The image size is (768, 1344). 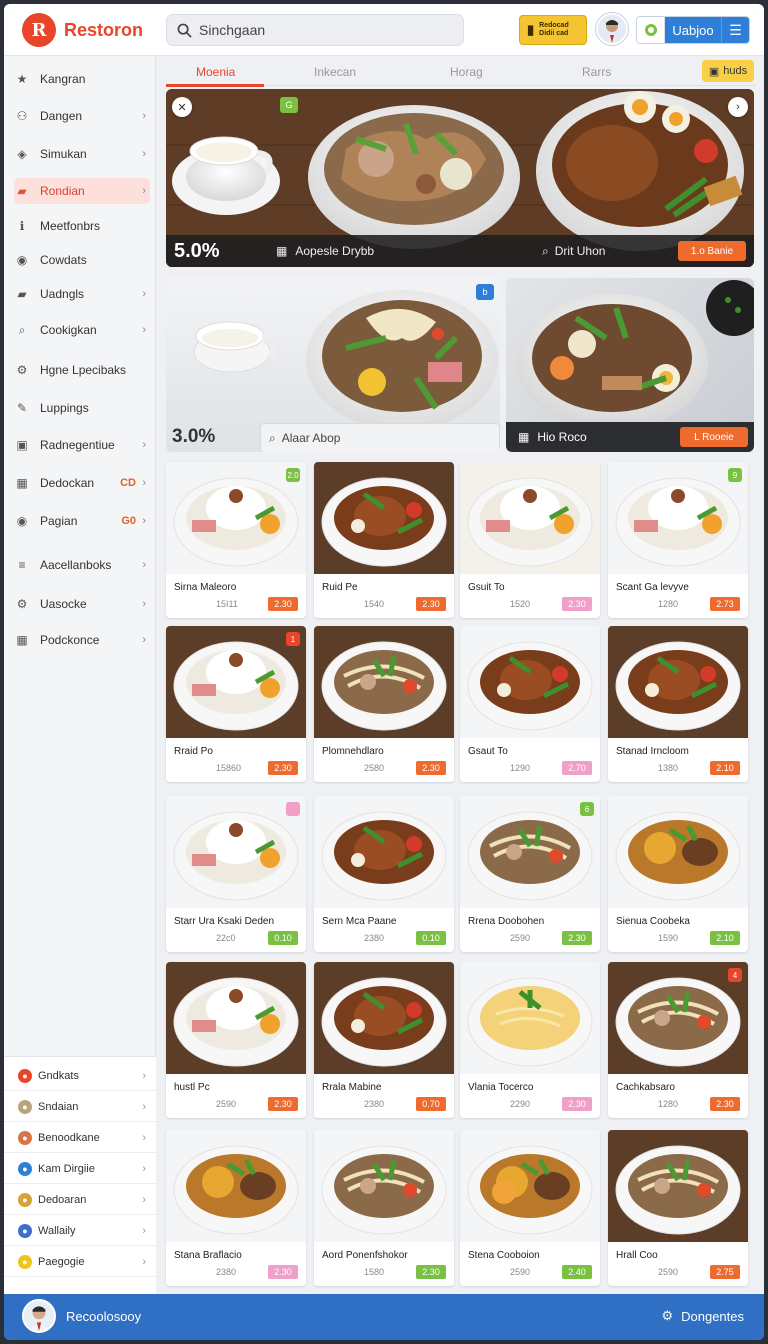 I want to click on sidebar-item-pagian: ◉ Pagian G0 ›, so click(x=82, y=521).